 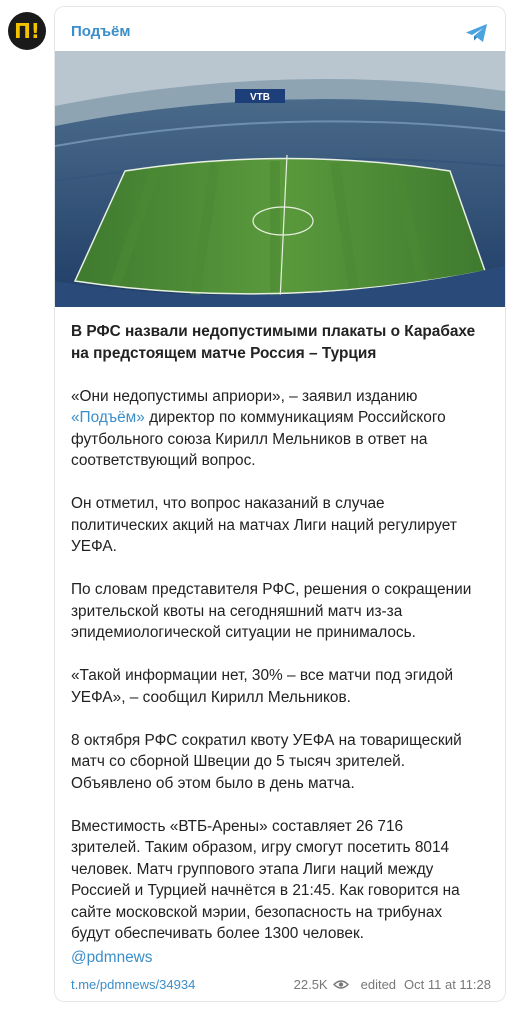 What do you see at coordinates (378, 984) in the screenshot?
I see `edited-label: edited` at bounding box center [378, 984].